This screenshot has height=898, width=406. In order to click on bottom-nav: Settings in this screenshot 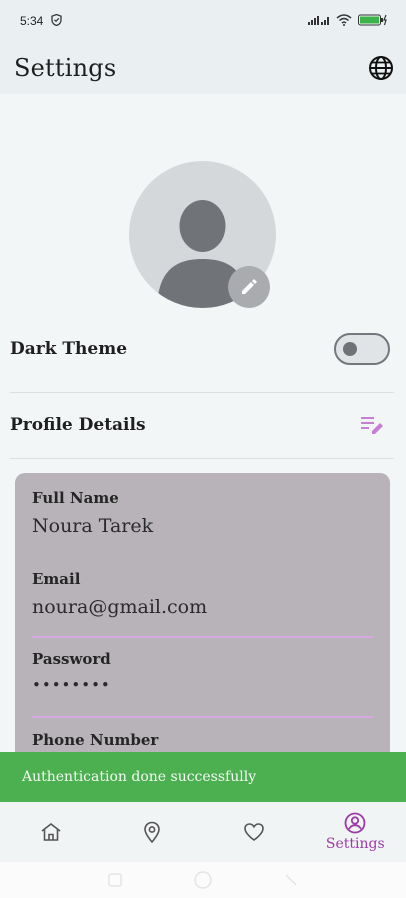, I will do `click(203, 832)`.